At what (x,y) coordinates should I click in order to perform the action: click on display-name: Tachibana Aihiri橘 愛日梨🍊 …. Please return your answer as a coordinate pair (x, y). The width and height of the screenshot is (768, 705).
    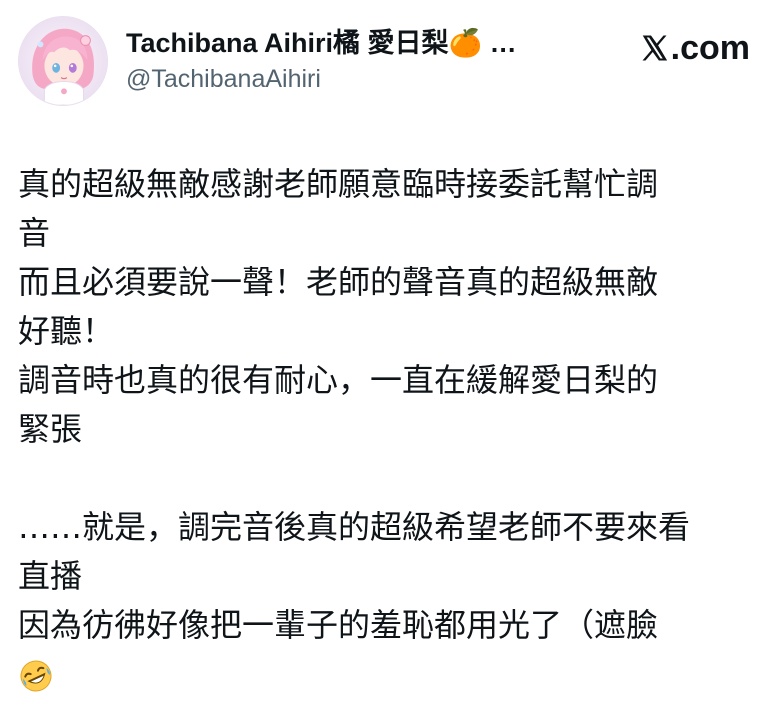
    Looking at the image, I should click on (361, 43).